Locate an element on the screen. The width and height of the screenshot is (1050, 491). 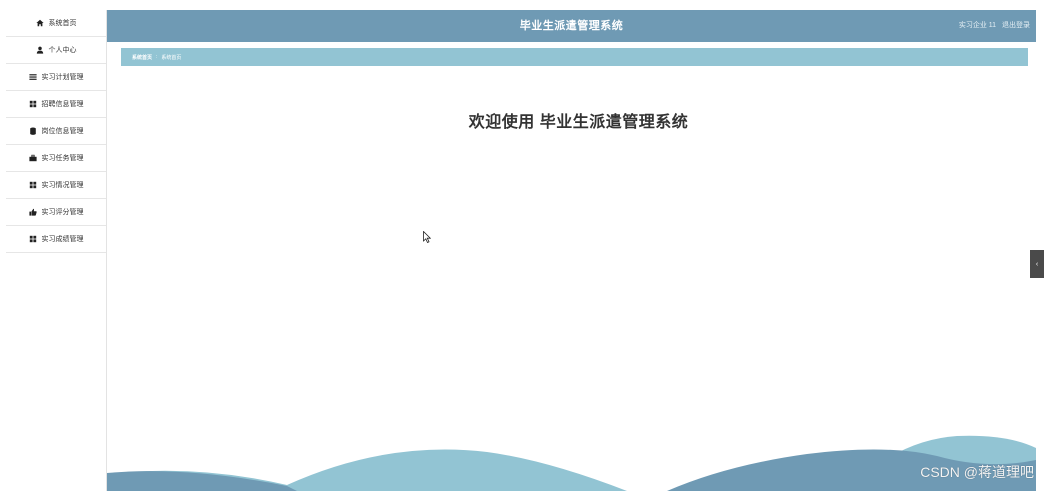
welcome-heading: 欢迎使用 毕业生派遣管理系统 is located at coordinates (578, 122).